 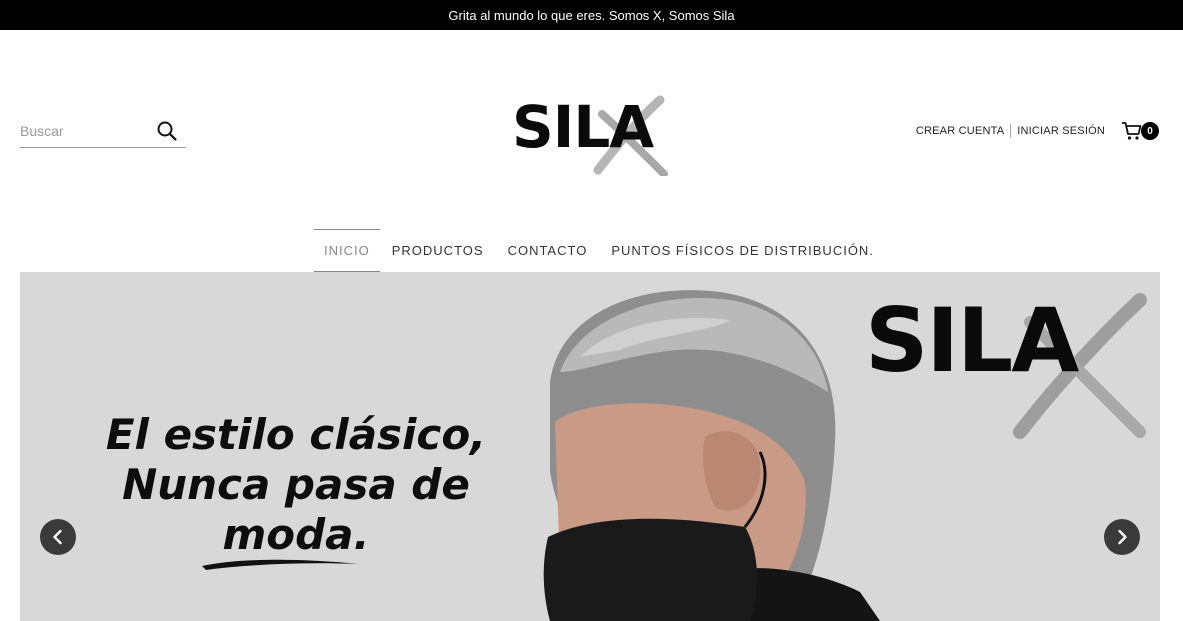 What do you see at coordinates (280, 564) in the screenshot?
I see `brush-underline` at bounding box center [280, 564].